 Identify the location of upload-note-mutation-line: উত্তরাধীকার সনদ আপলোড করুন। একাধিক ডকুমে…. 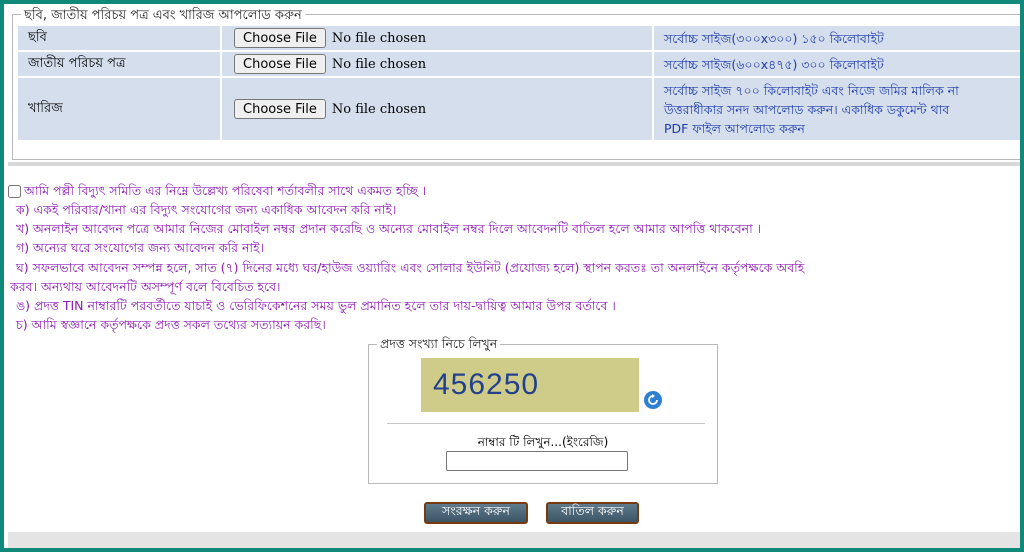
(807, 109).